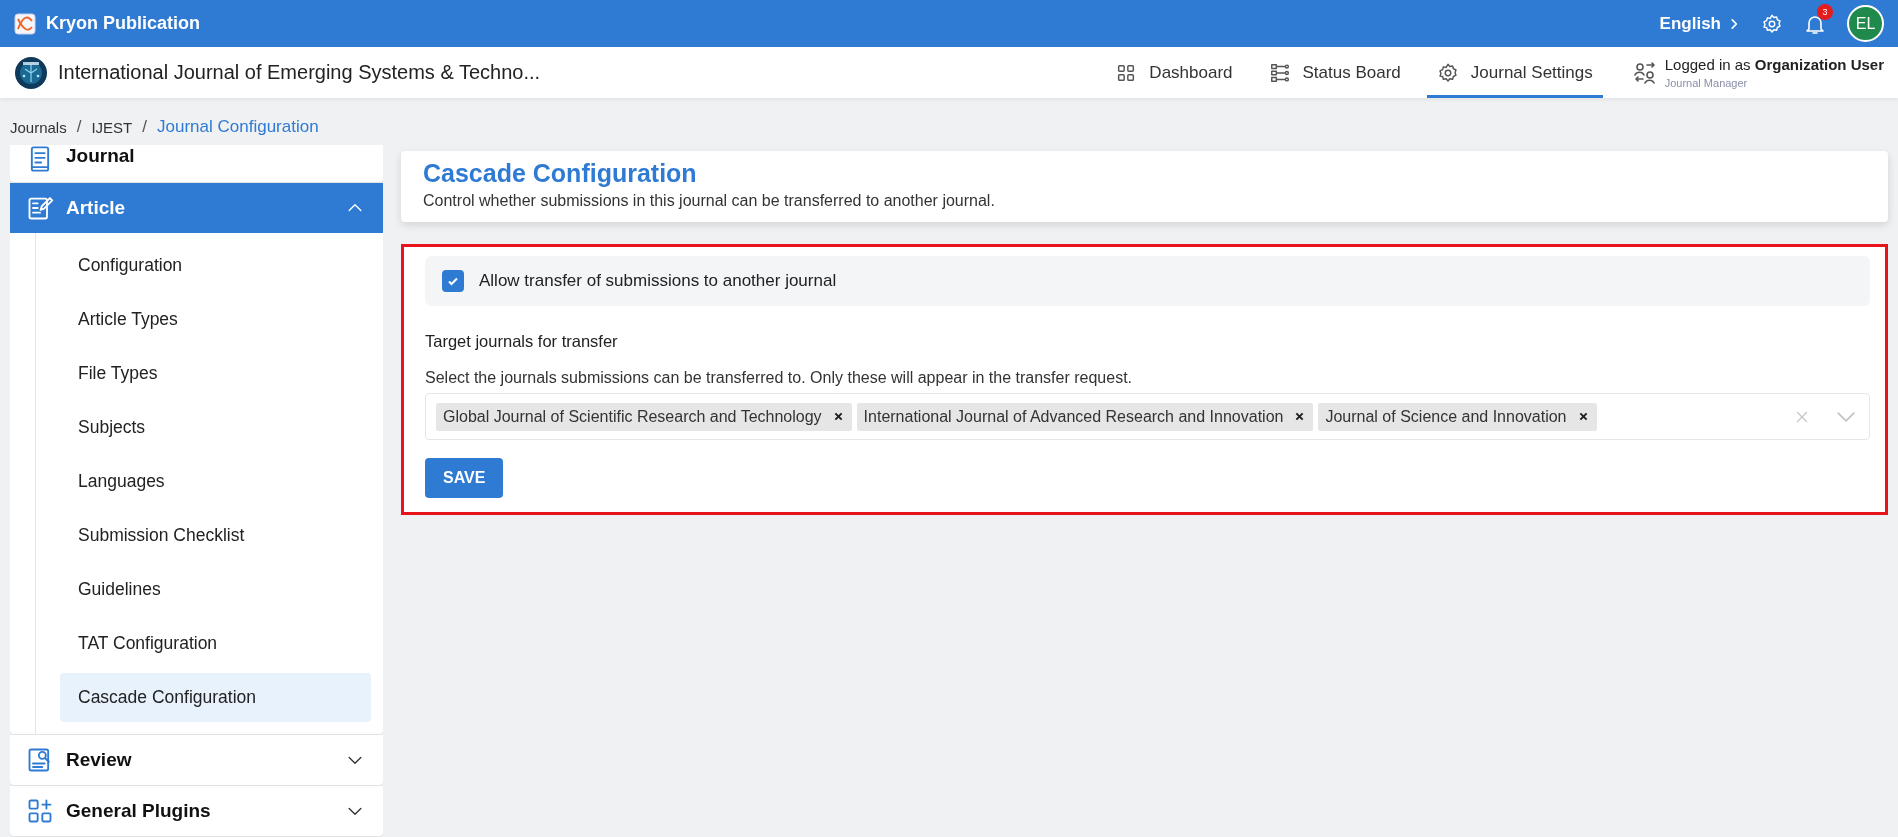 The width and height of the screenshot is (1898, 837). What do you see at coordinates (1825, 11) in the screenshot?
I see `notification-badge: 3` at bounding box center [1825, 11].